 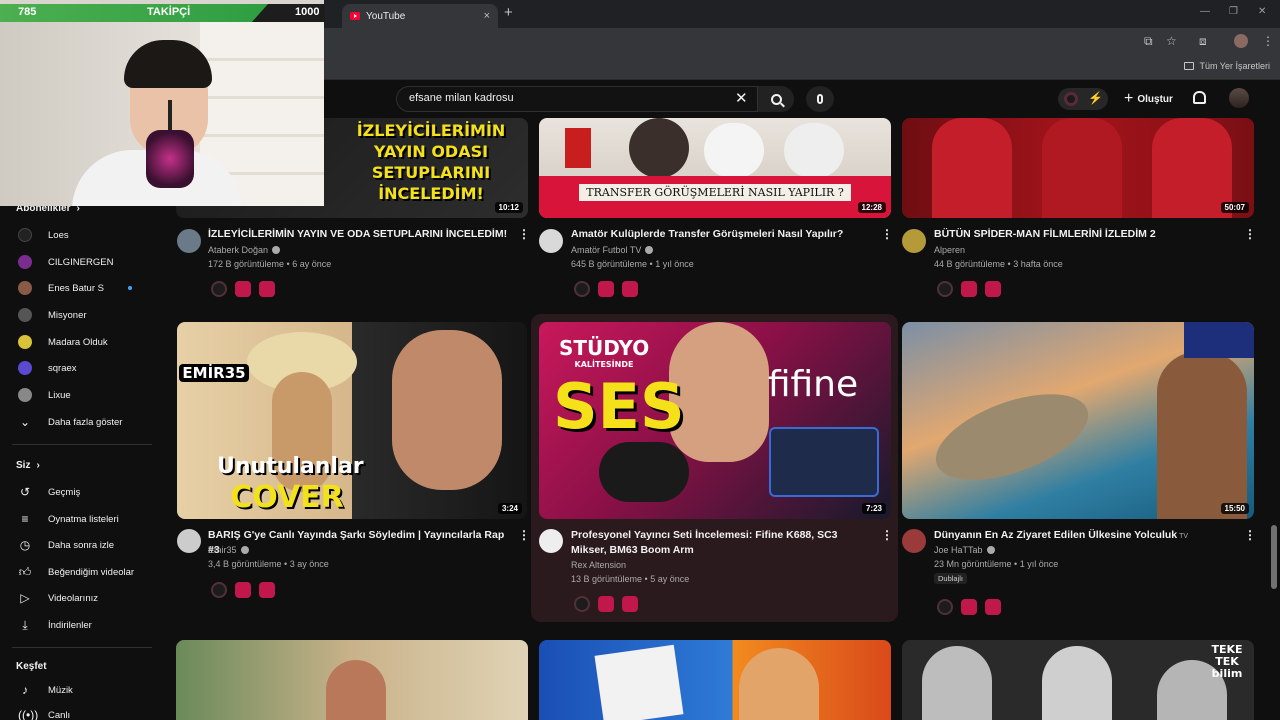 I want to click on video-thumbnail: 50:07, so click(x=1078, y=168).